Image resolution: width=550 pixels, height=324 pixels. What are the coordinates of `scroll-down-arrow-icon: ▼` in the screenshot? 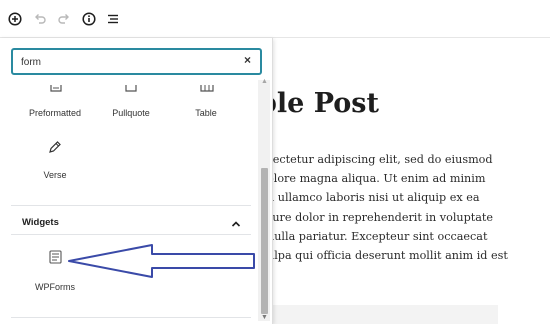 It's located at (264, 317).